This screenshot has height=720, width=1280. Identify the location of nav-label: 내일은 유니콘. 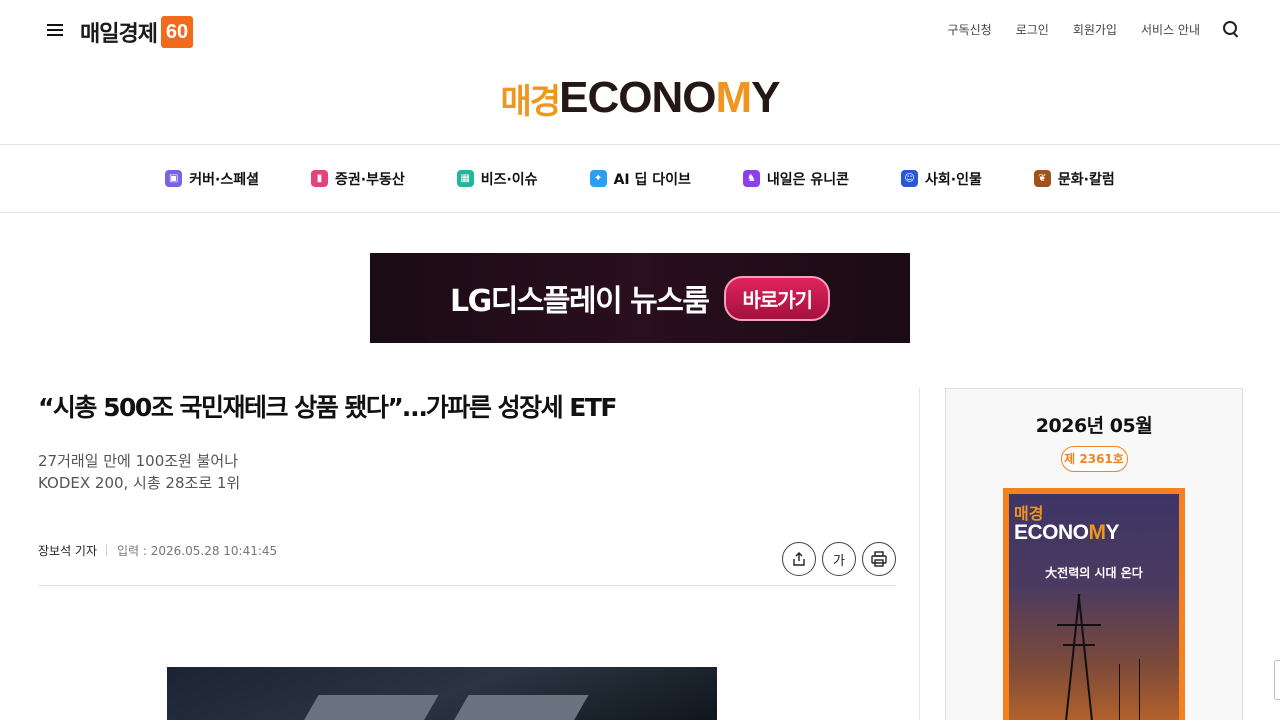
(808, 179).